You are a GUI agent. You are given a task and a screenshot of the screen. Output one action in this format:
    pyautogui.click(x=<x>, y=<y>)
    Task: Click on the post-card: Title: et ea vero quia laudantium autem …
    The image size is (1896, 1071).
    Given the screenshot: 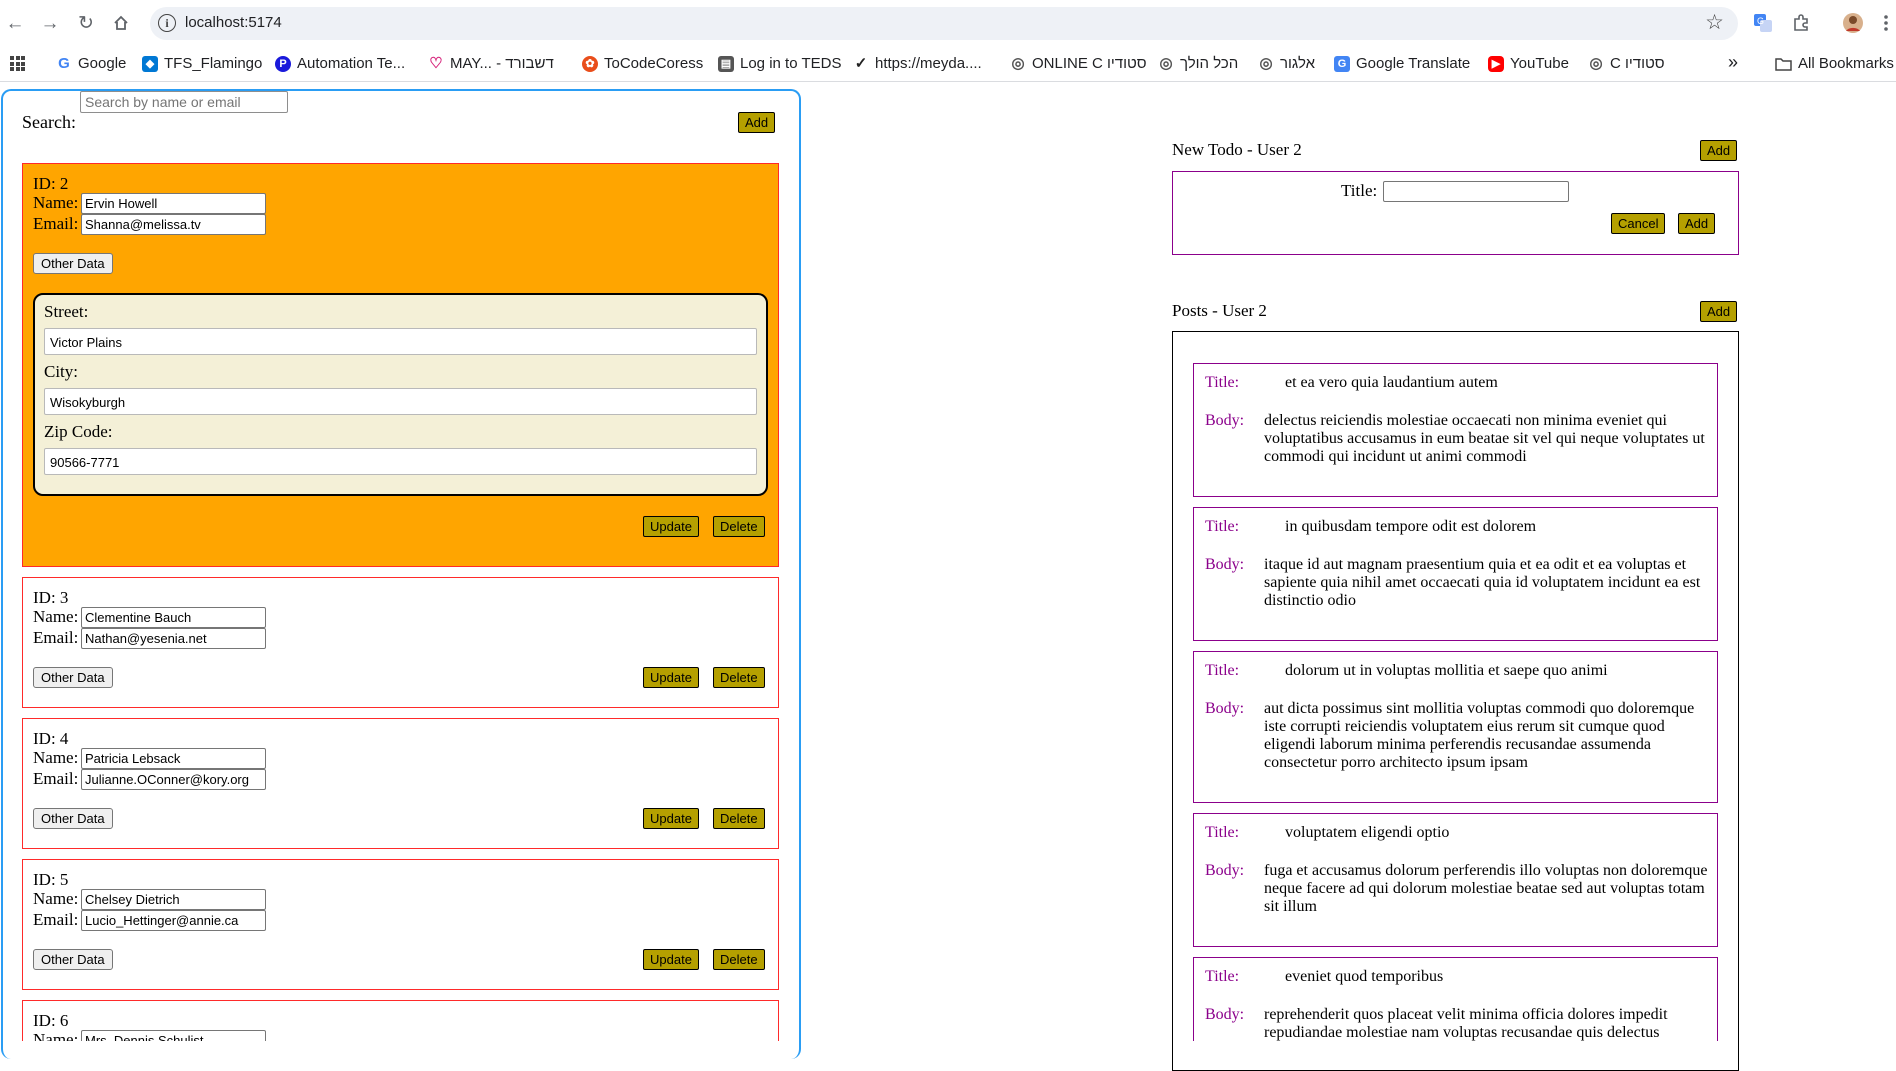 What is the action you would take?
    pyautogui.click(x=1455, y=430)
    